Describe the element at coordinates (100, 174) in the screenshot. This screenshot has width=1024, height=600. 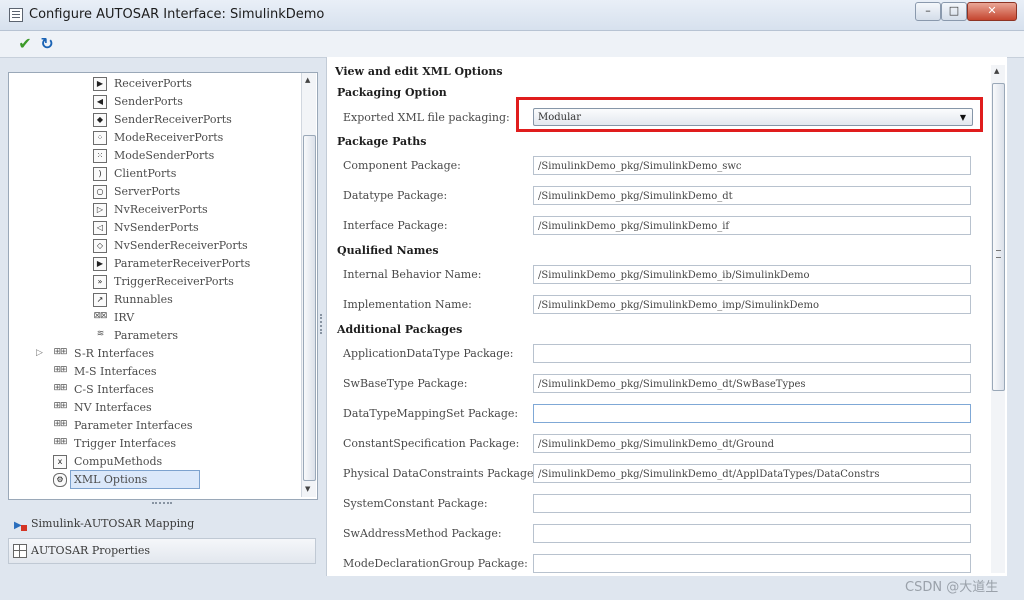
I see `client-port-icon: )` at that location.